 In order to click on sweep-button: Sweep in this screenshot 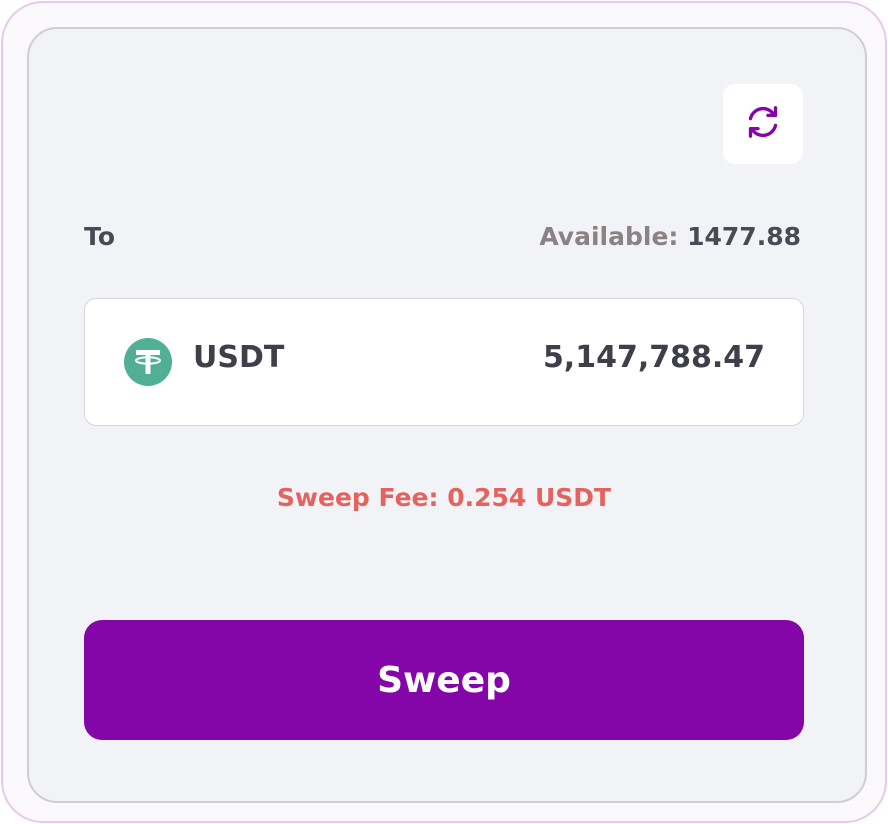, I will do `click(444, 680)`.